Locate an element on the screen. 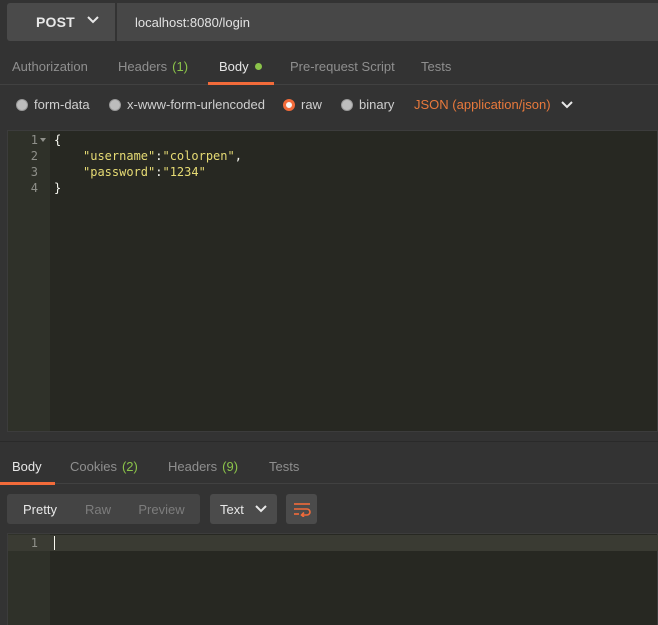 The image size is (658, 625). text-cursor is located at coordinates (54, 543).